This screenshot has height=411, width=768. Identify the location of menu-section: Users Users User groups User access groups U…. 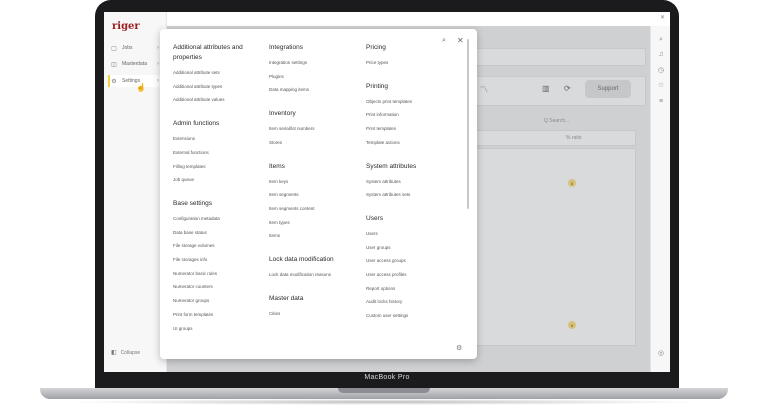
(405, 268).